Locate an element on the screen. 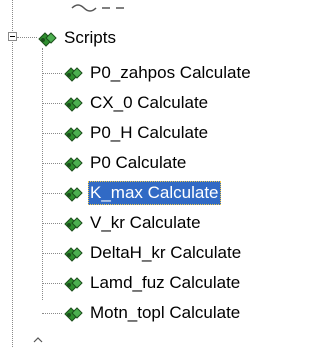  tree-item-label: Scripts is located at coordinates (90, 37).